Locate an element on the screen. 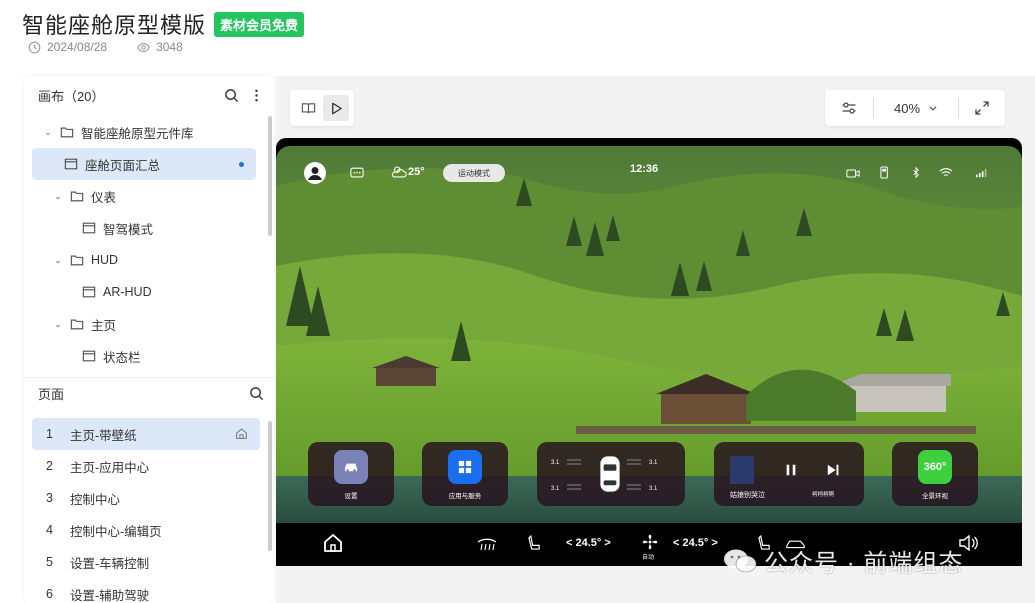 The width and height of the screenshot is (1035, 603). surround-view-card: 360° 全景环视 is located at coordinates (935, 474).